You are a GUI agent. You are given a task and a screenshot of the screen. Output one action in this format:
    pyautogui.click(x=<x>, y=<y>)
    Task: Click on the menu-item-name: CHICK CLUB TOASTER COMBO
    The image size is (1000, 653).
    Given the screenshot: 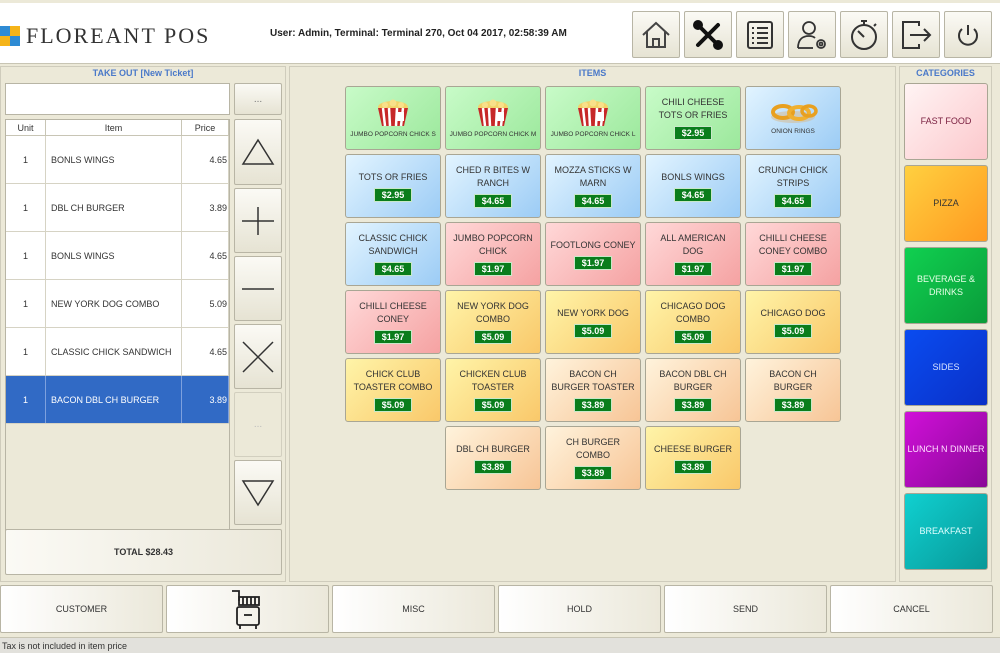 What is the action you would take?
    pyautogui.click(x=393, y=380)
    